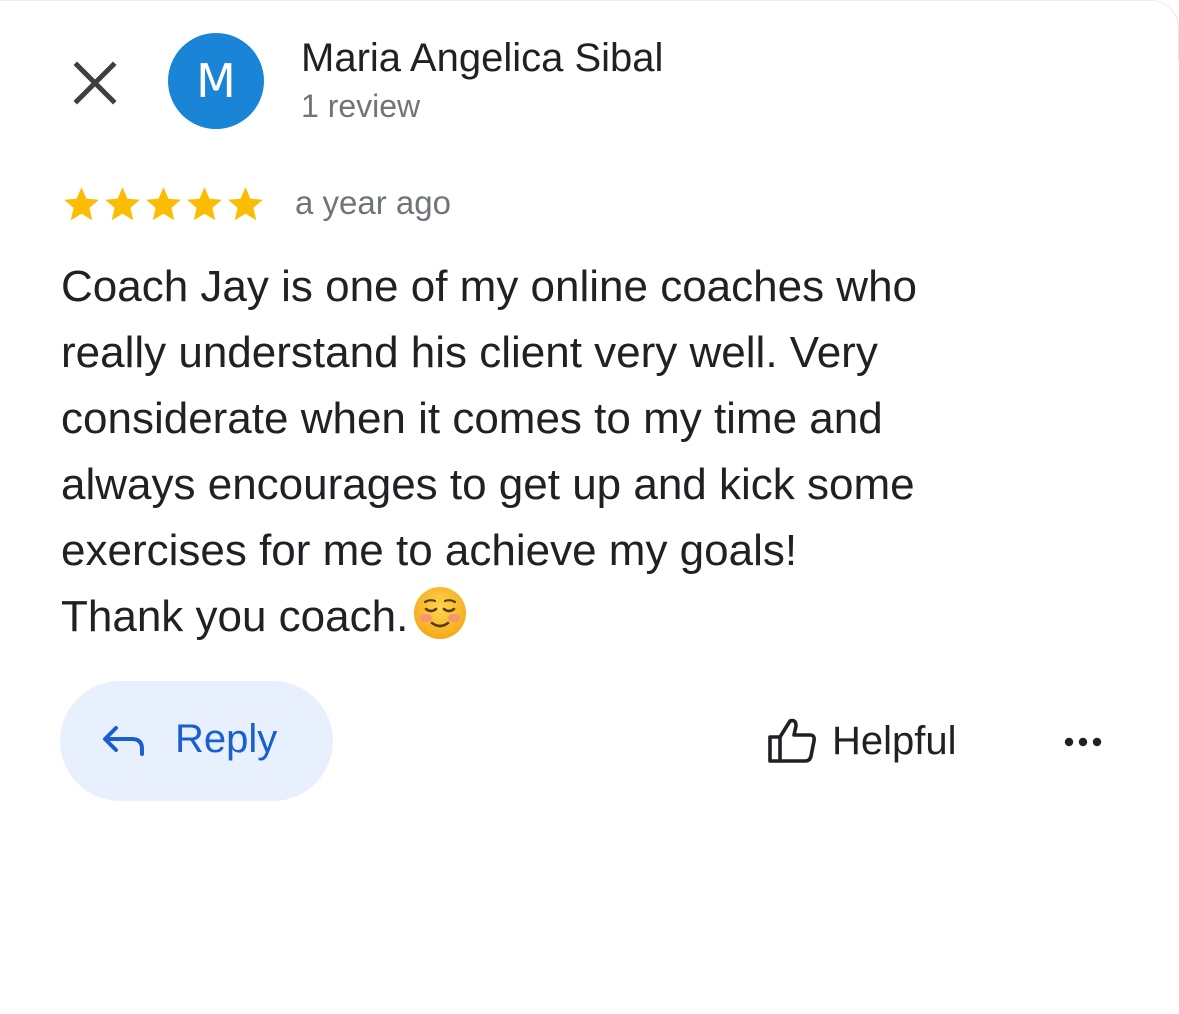 This screenshot has width=1179, height=1014. I want to click on helpful-label: Helpful, so click(894, 740).